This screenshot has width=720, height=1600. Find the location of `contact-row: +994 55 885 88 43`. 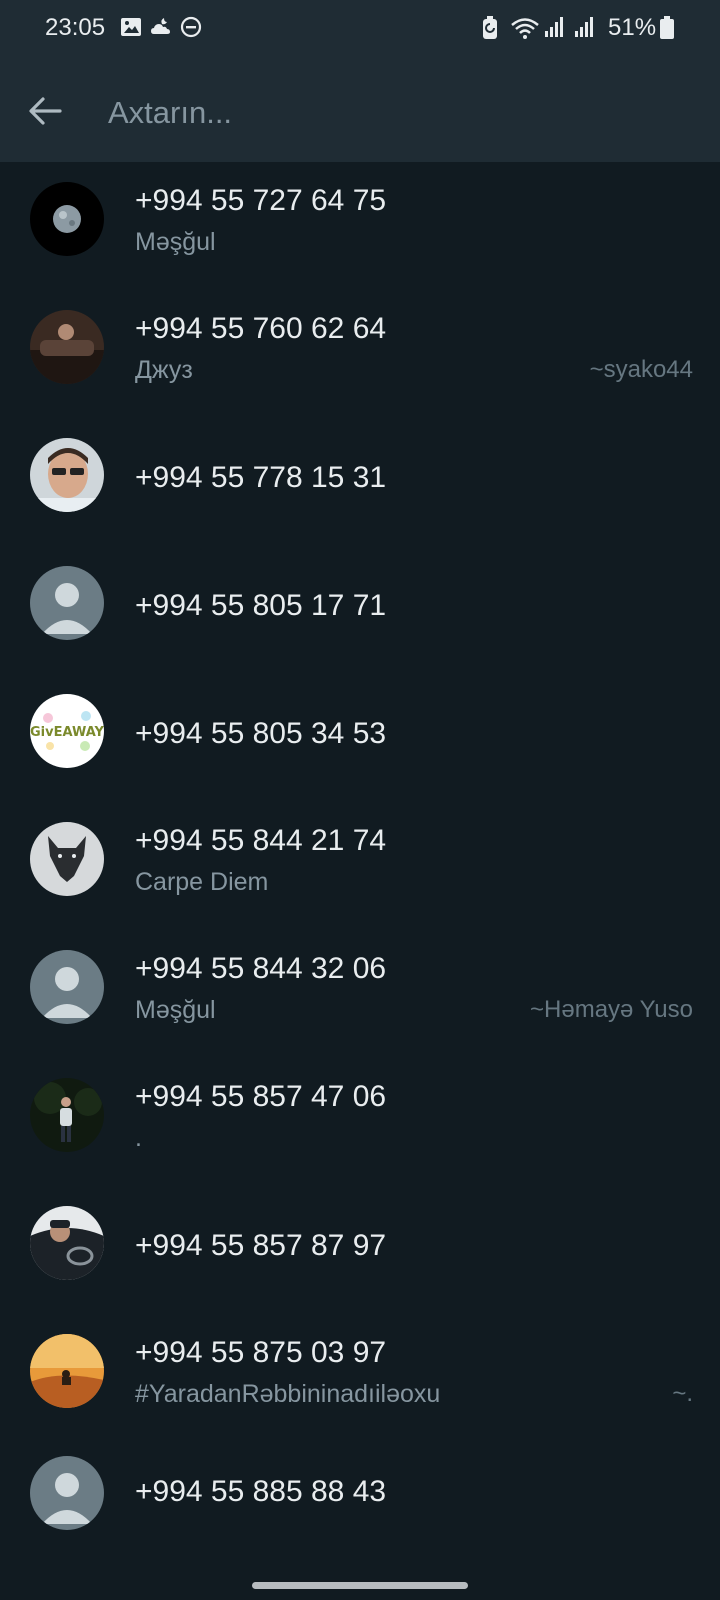

contact-row: +994 55 885 88 43 is located at coordinates (360, 1506).